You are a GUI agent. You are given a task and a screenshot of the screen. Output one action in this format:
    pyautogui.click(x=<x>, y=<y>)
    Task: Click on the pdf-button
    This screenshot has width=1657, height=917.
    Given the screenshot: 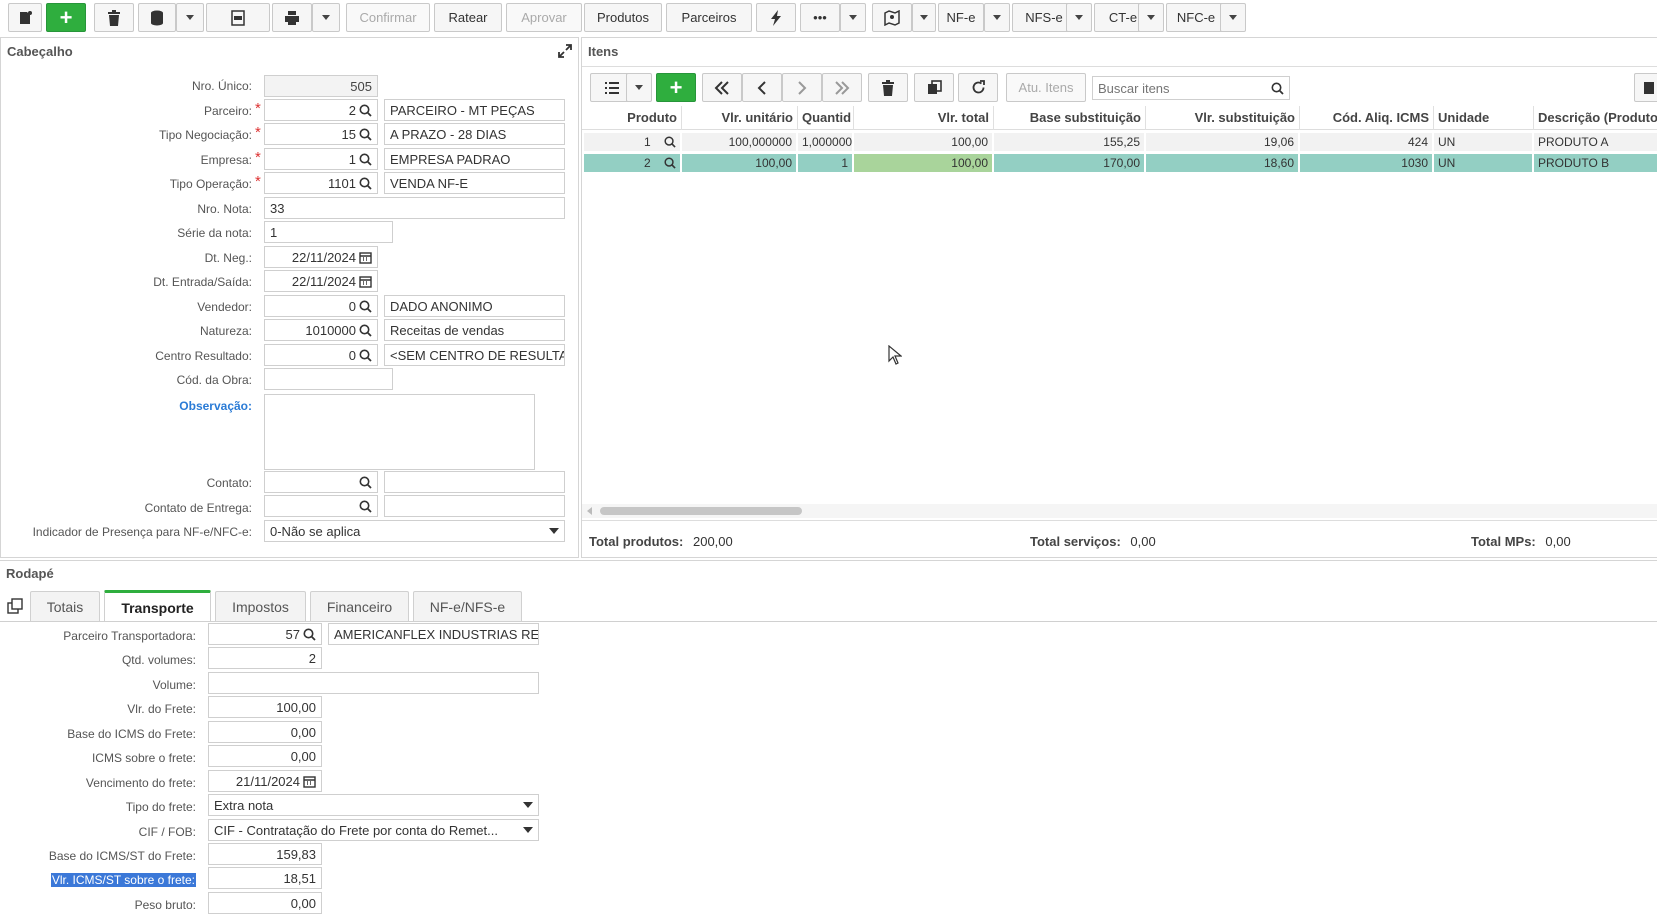 What is the action you would take?
    pyautogui.click(x=238, y=17)
    